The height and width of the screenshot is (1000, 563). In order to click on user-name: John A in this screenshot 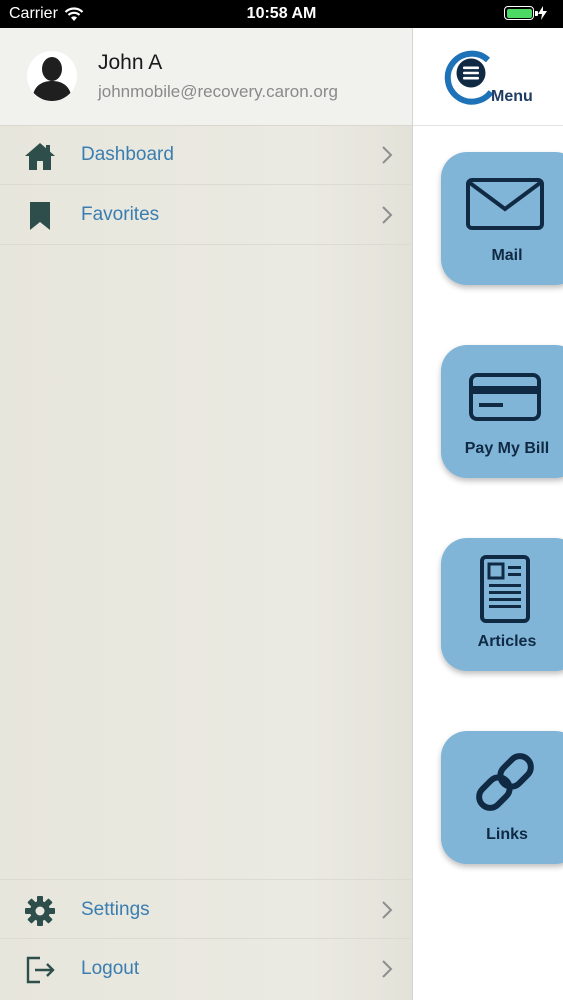, I will do `click(130, 62)`.